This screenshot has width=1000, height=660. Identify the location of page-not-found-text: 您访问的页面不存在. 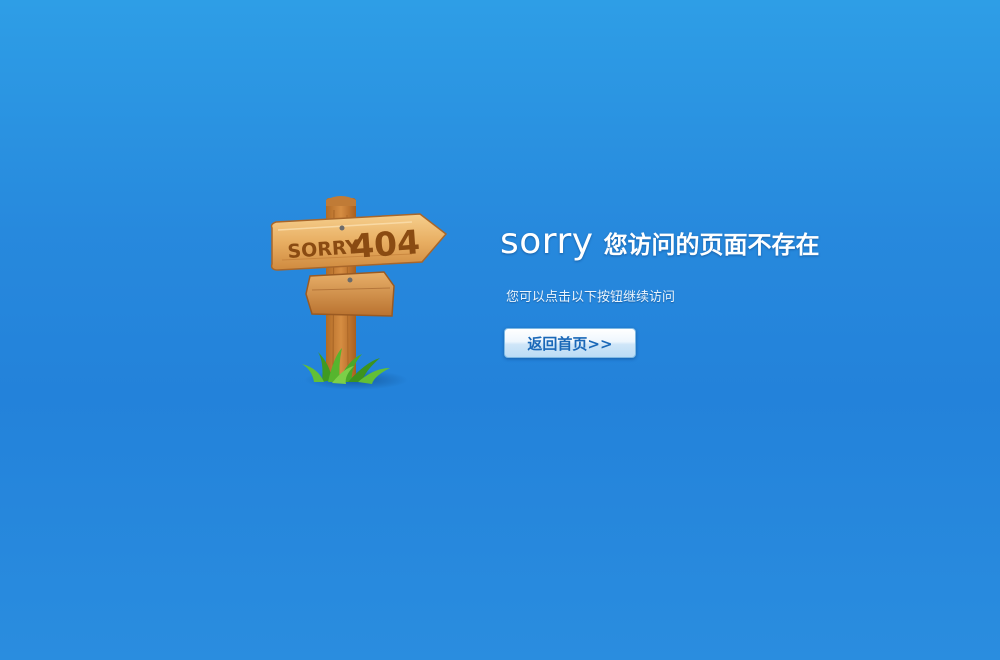
(711, 245).